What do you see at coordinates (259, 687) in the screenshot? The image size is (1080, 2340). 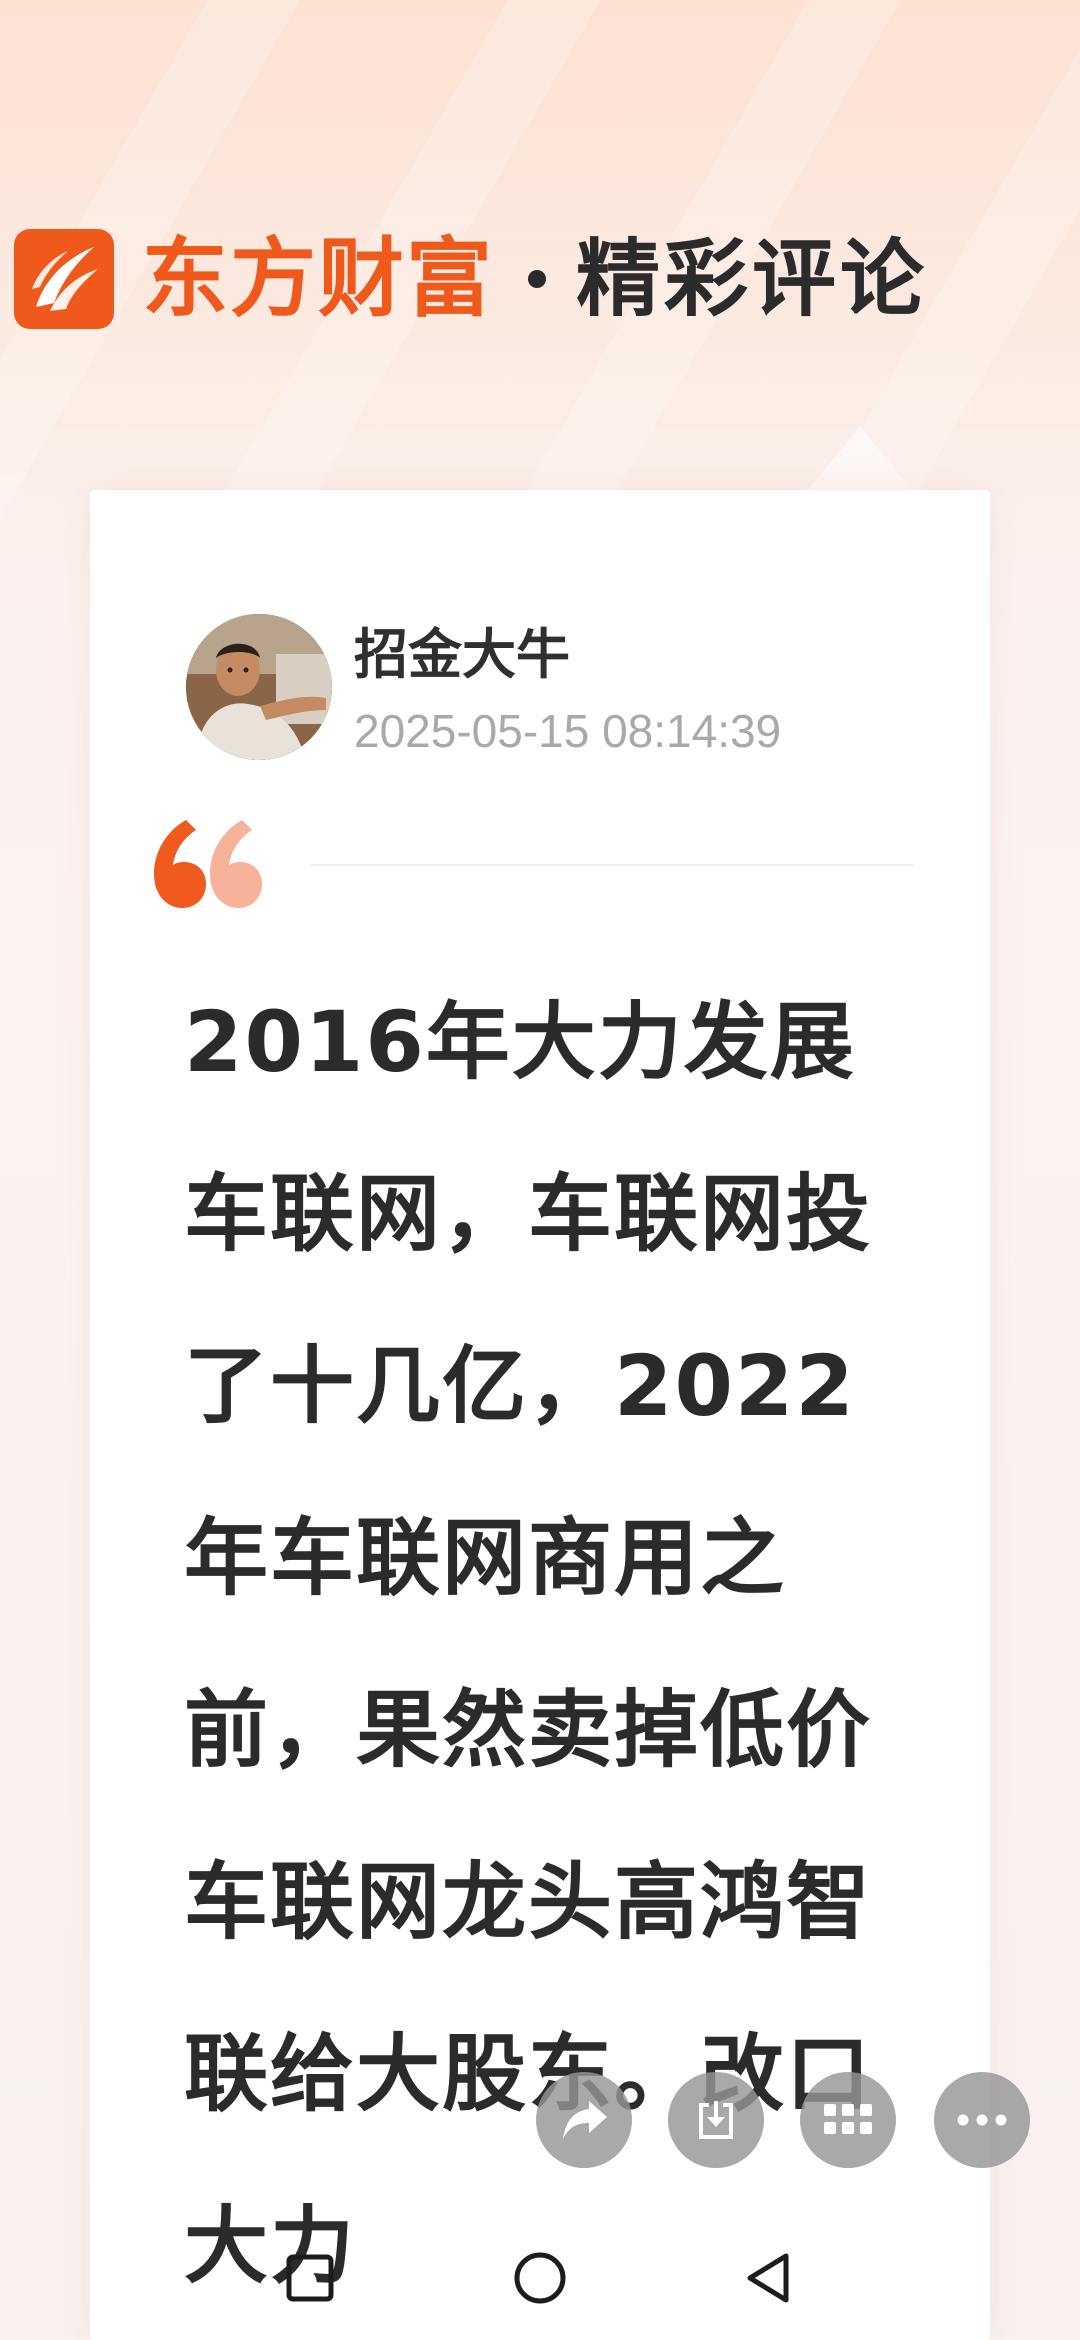 I see `user-avatar` at bounding box center [259, 687].